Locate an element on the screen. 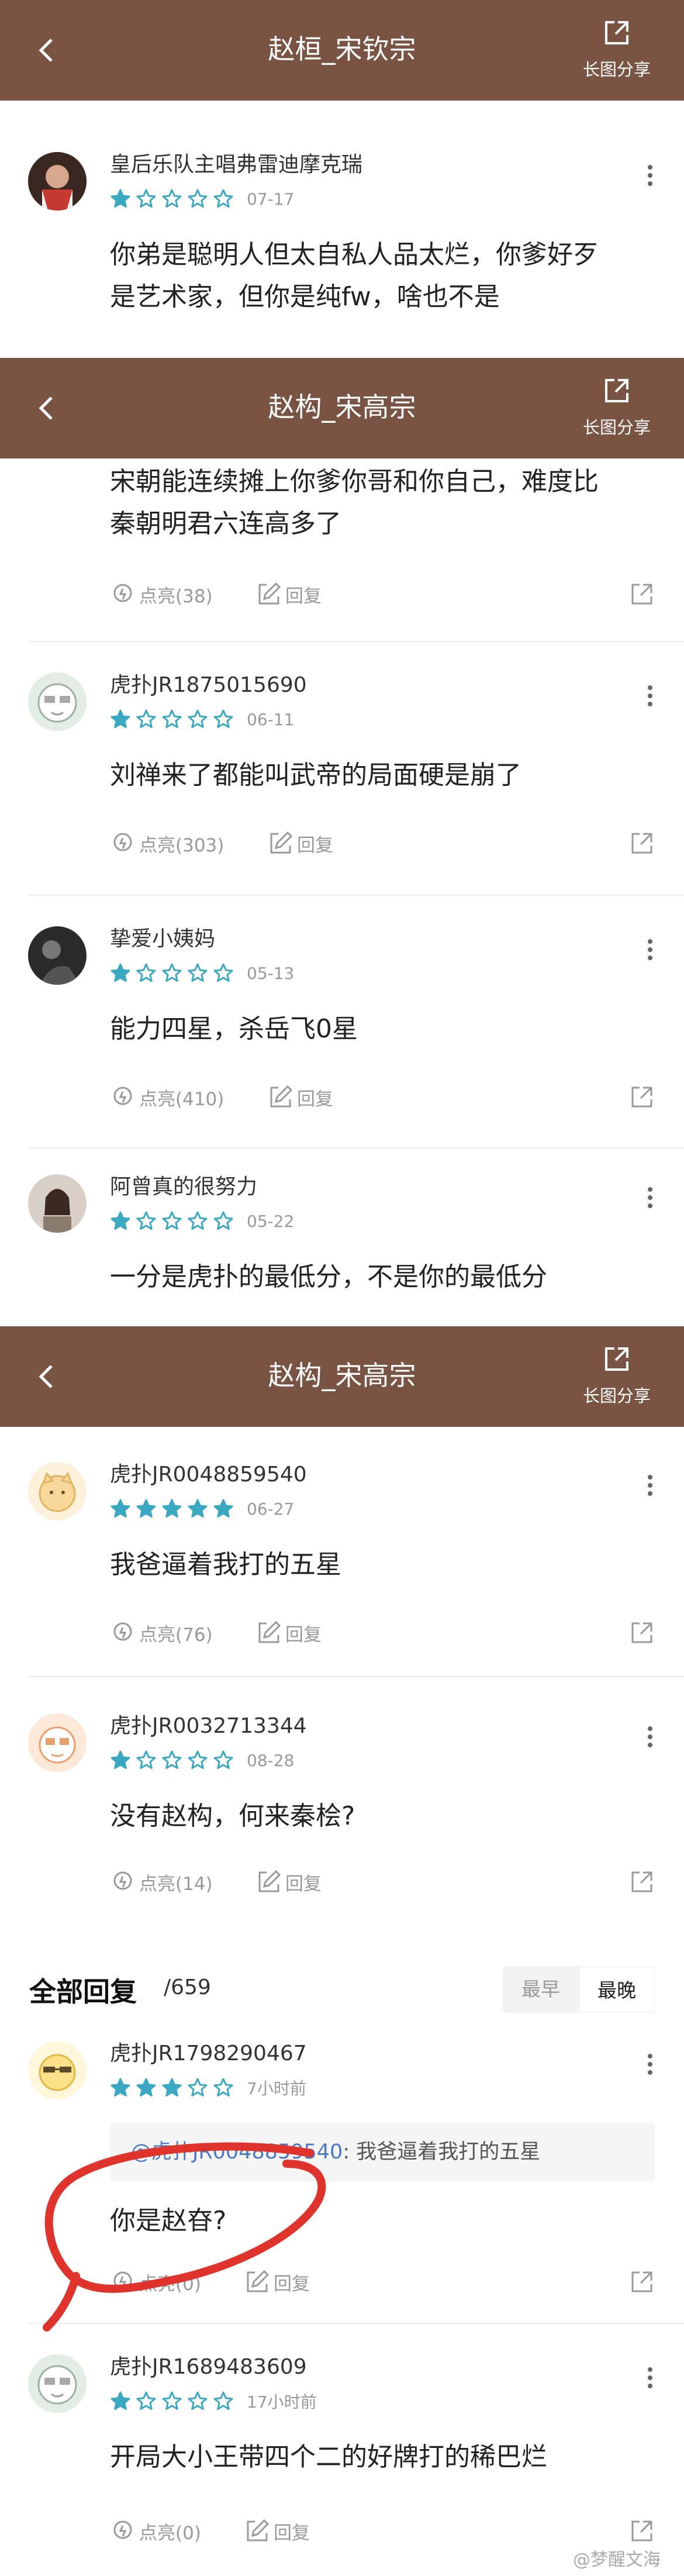  username: 虎扑JR0032713344 is located at coordinates (208, 1726).